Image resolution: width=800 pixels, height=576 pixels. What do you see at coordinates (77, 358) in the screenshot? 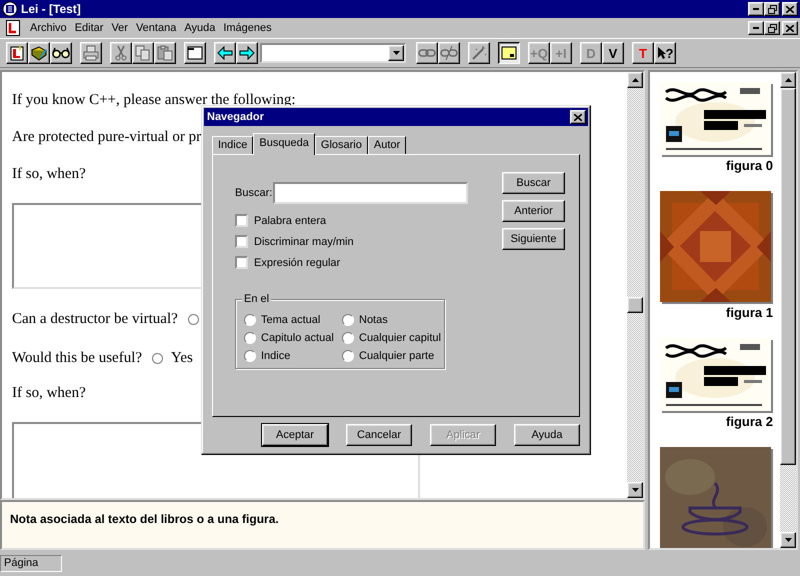
I see `question-text: Would this be useful?` at bounding box center [77, 358].